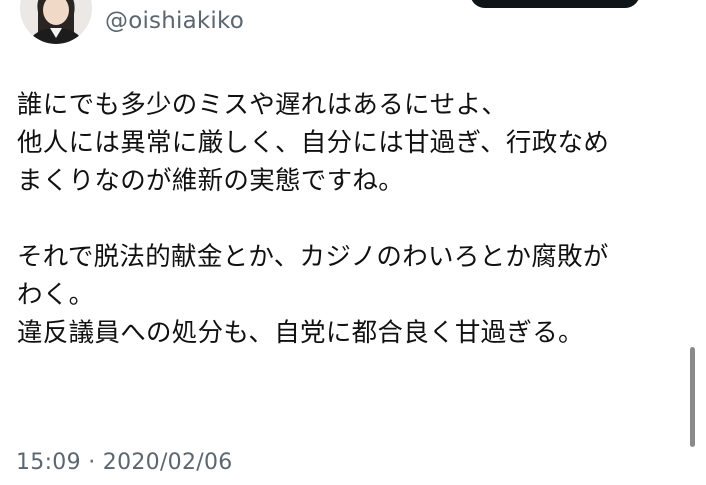  I want to click on avatar, so click(56, 22).